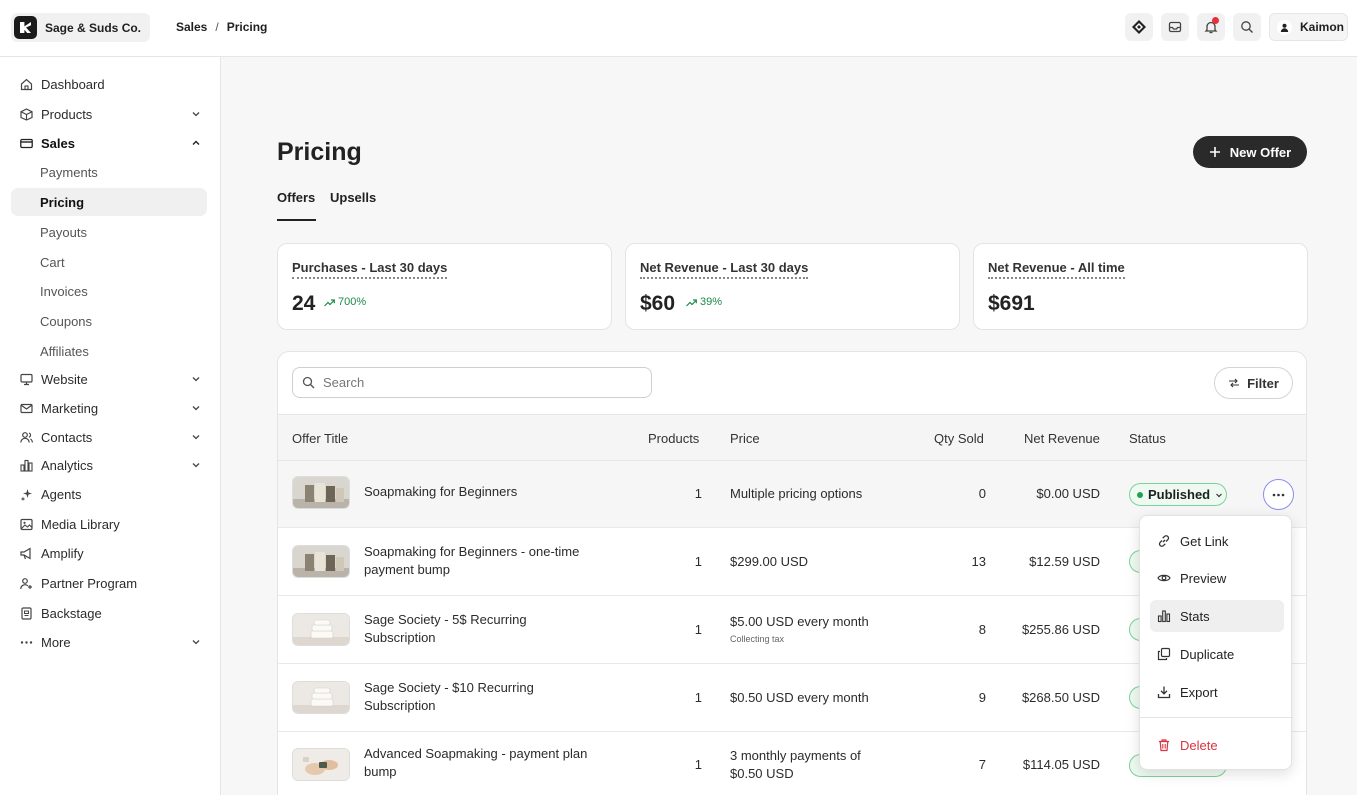 Image resolution: width=1357 pixels, height=795 pixels. What do you see at coordinates (80, 524) in the screenshot?
I see `sidebar-item-label: Media Library` at bounding box center [80, 524].